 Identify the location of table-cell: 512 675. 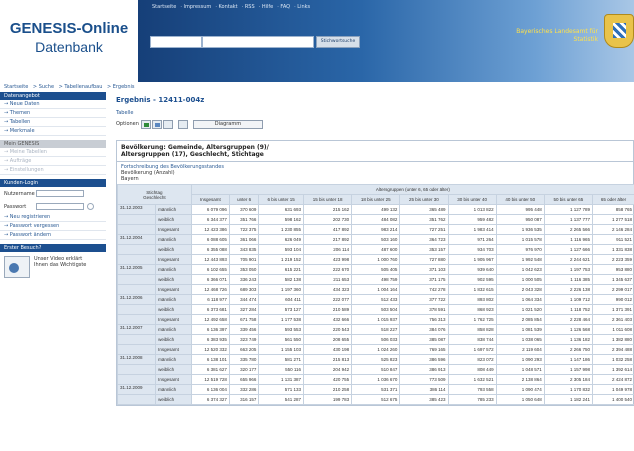
(376, 399).